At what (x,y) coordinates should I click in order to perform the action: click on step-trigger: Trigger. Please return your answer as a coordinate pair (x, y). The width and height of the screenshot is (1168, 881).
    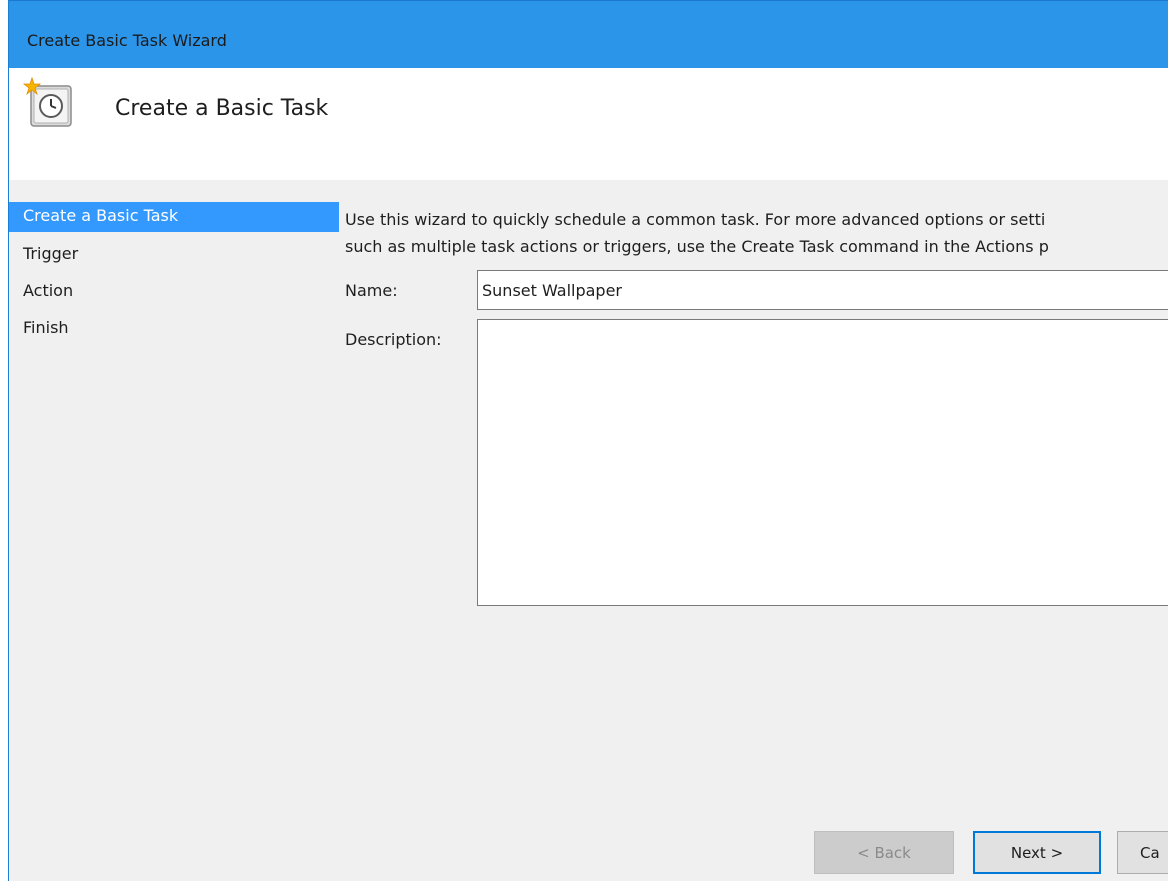
    Looking at the image, I should click on (174, 254).